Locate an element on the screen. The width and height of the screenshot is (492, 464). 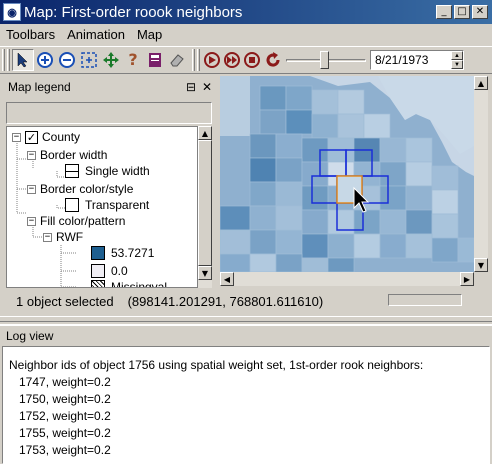
zoom-in-icon is located at coordinates (45, 60).